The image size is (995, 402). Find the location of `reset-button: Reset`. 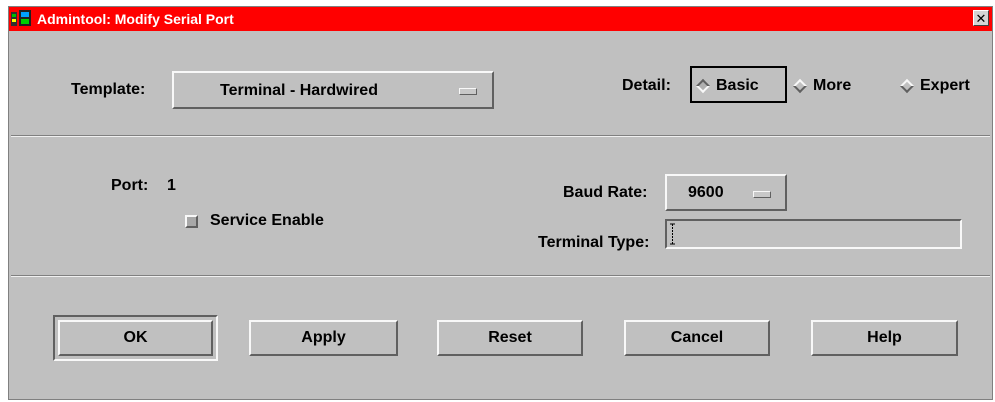

reset-button: Reset is located at coordinates (510, 338).